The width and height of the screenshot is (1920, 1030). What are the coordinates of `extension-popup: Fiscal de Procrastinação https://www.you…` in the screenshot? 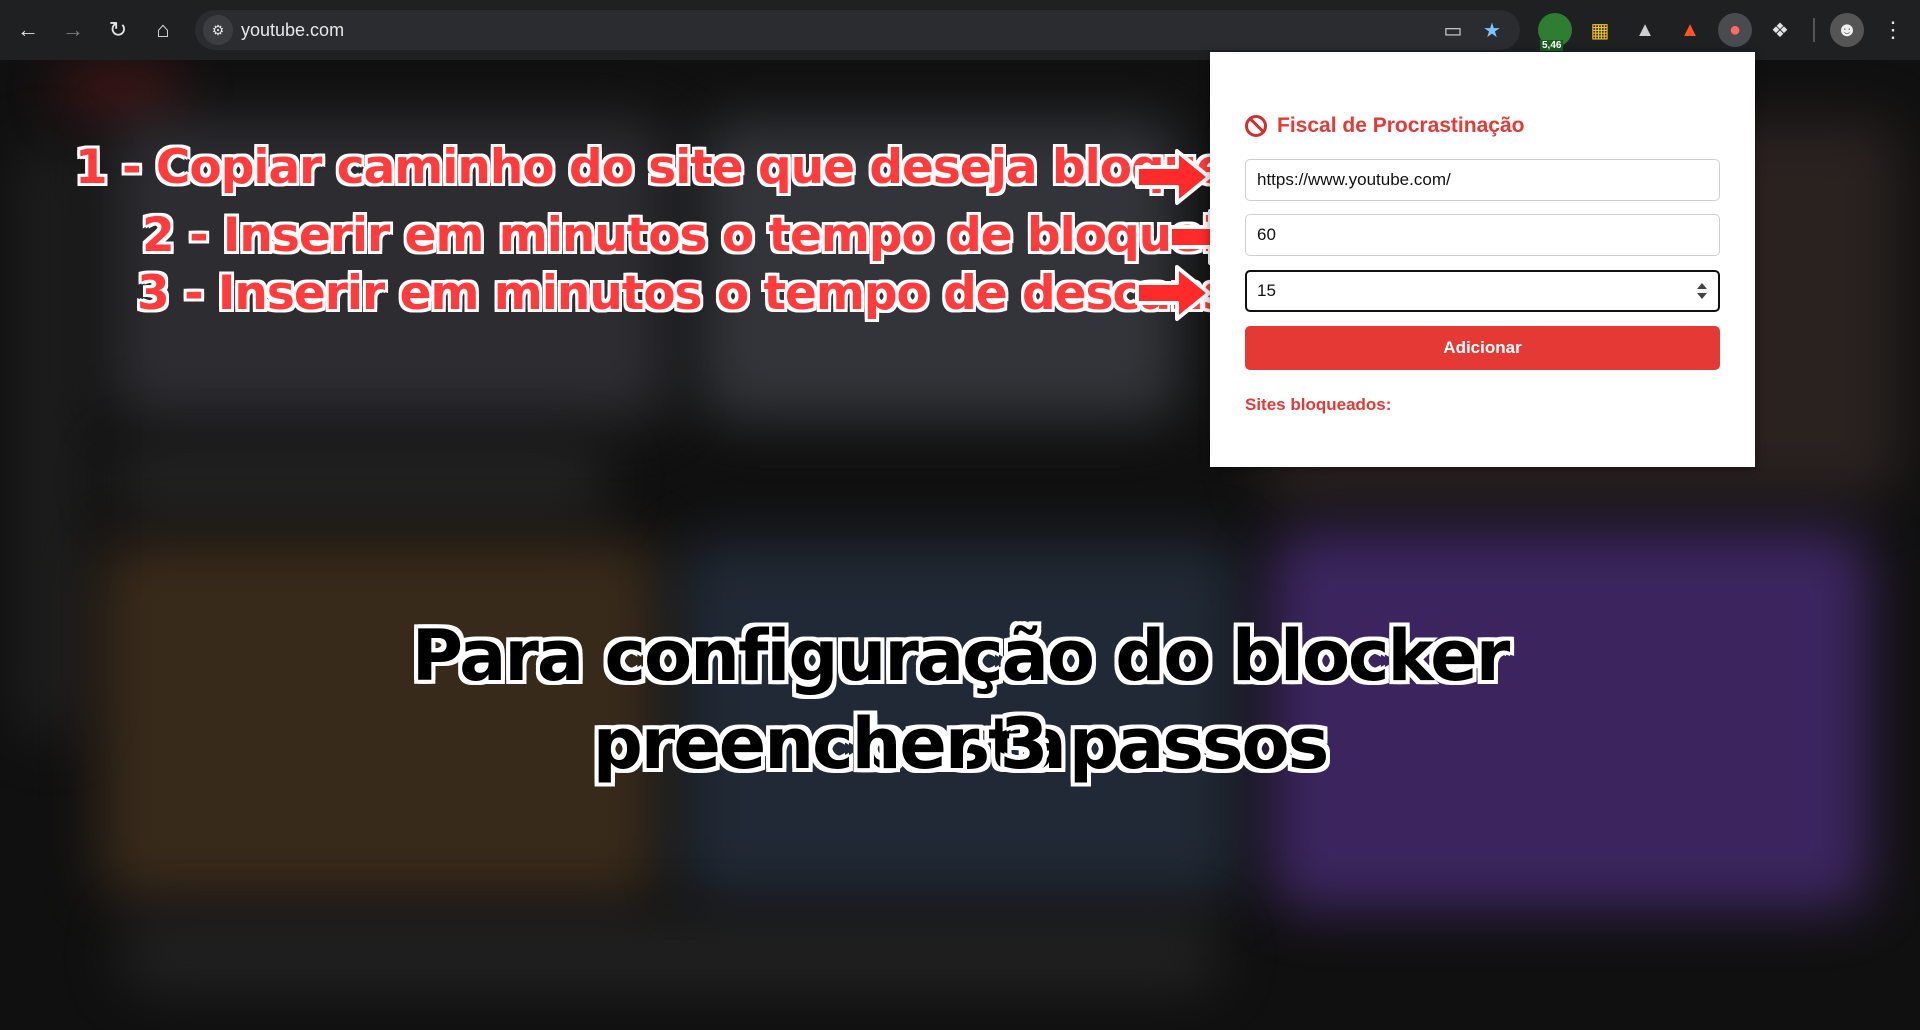 It's located at (1482, 259).